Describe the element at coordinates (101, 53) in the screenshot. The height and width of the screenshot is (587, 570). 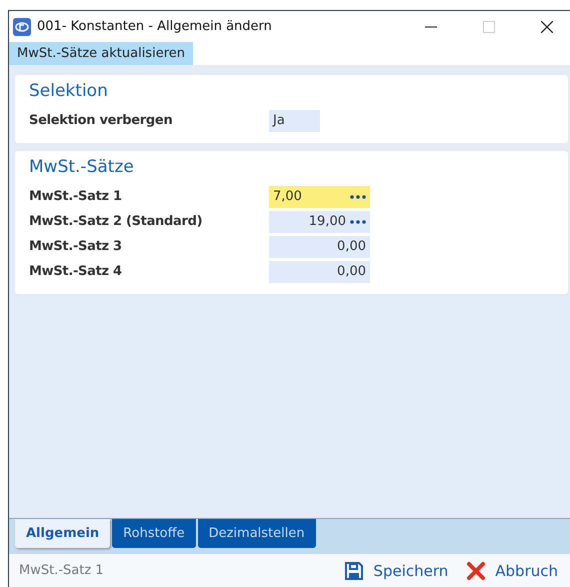
I see `menu-item: MwSt.-Sätze aktualisieren` at that location.